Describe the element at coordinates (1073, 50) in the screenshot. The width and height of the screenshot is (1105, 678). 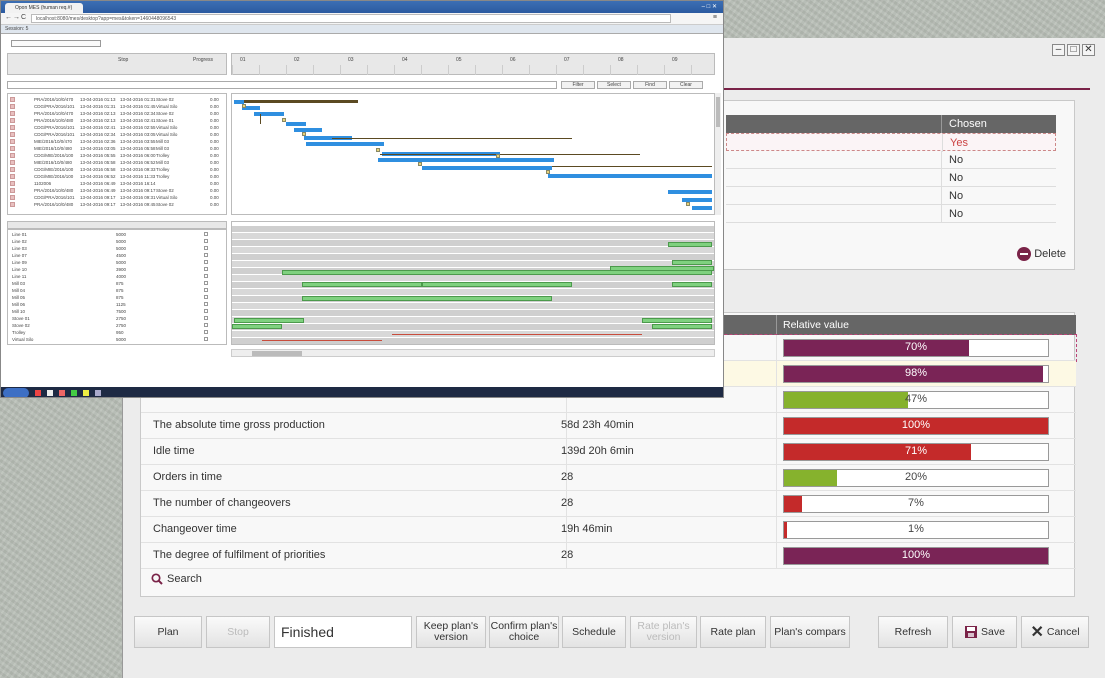
I see `maximize-button: □` at that location.